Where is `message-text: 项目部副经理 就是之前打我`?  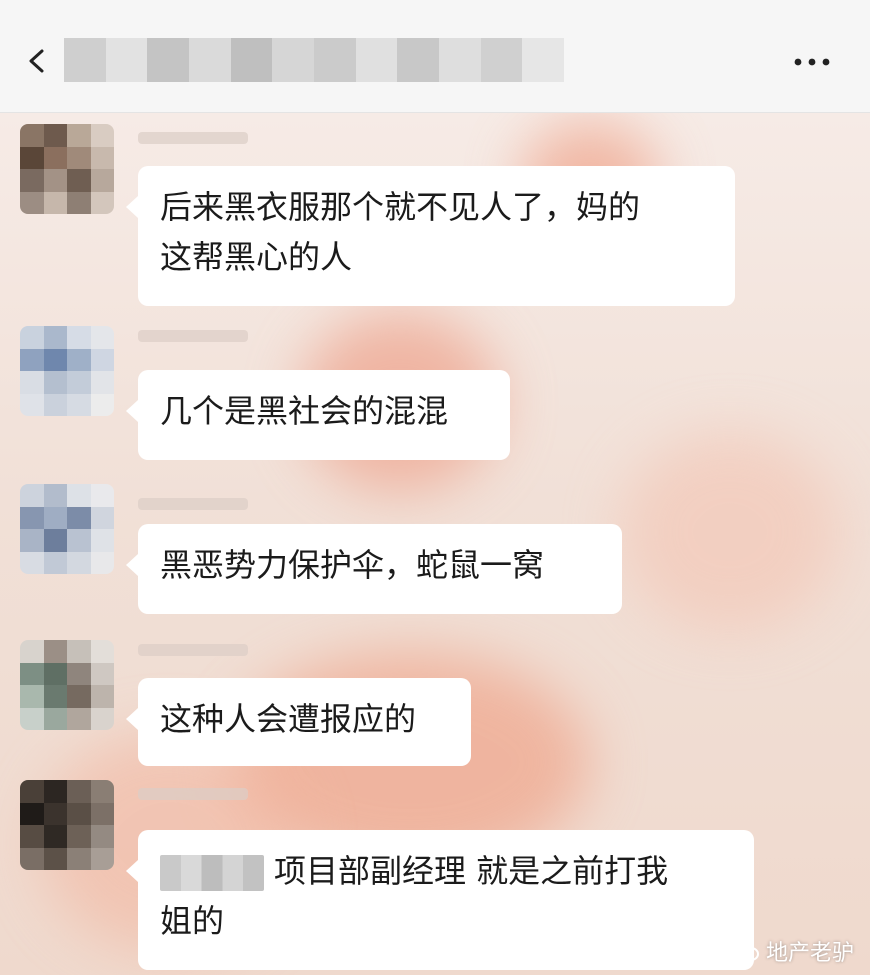 message-text: 项目部副经理 就是之前打我 is located at coordinates (471, 871).